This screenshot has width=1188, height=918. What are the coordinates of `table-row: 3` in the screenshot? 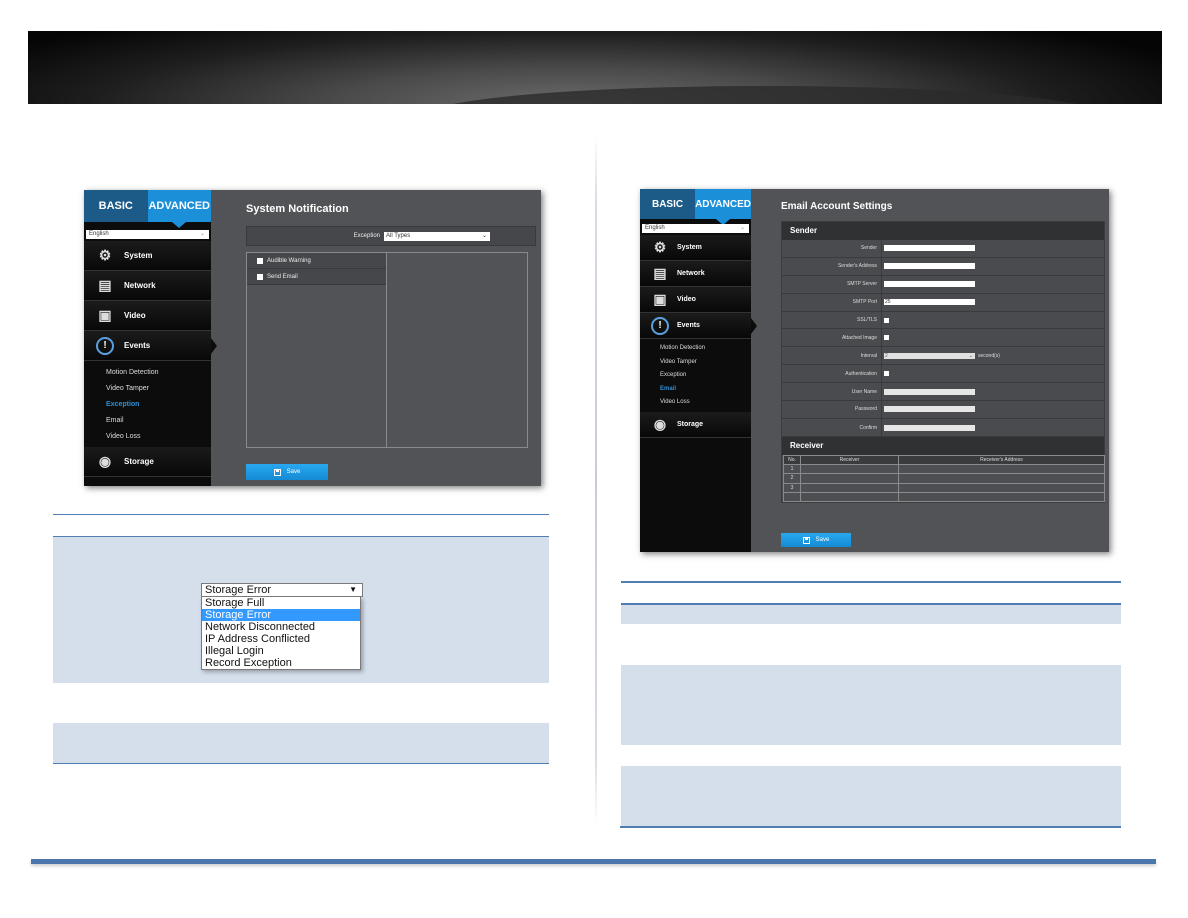 It's located at (944, 487).